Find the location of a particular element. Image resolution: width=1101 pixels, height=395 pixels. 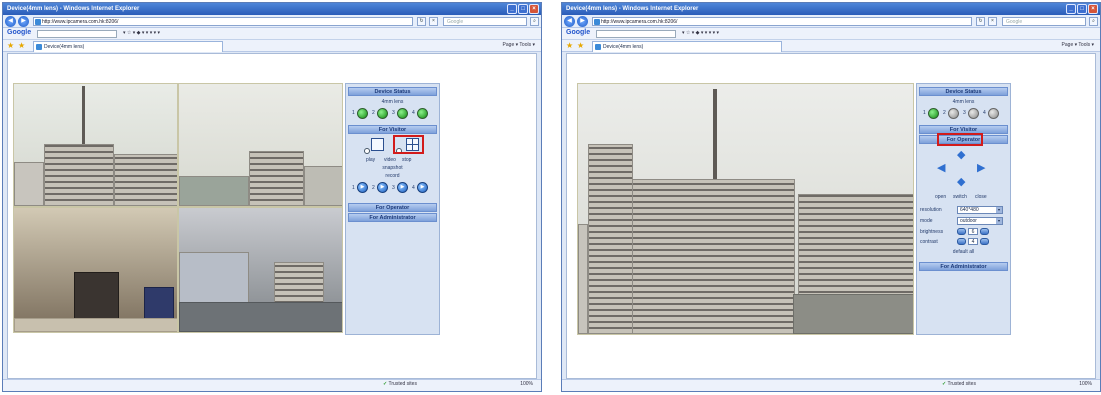

play-channel-1-icon: ▶ is located at coordinates (362, 187).